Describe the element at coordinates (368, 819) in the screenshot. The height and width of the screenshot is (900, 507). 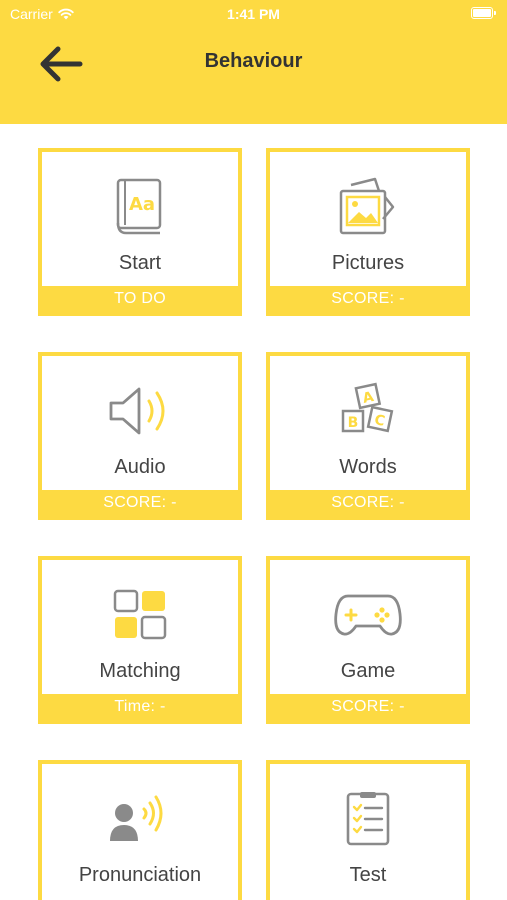
I see `checklist-icon` at that location.